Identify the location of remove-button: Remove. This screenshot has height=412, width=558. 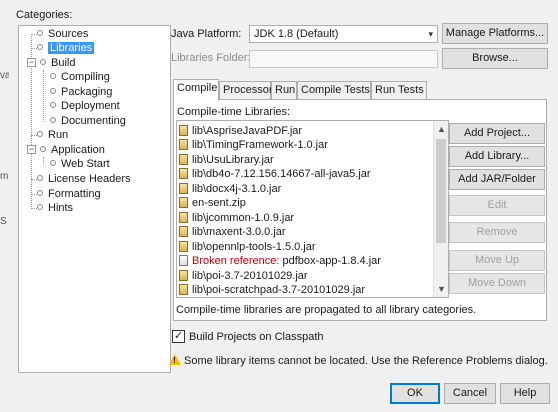
(497, 232).